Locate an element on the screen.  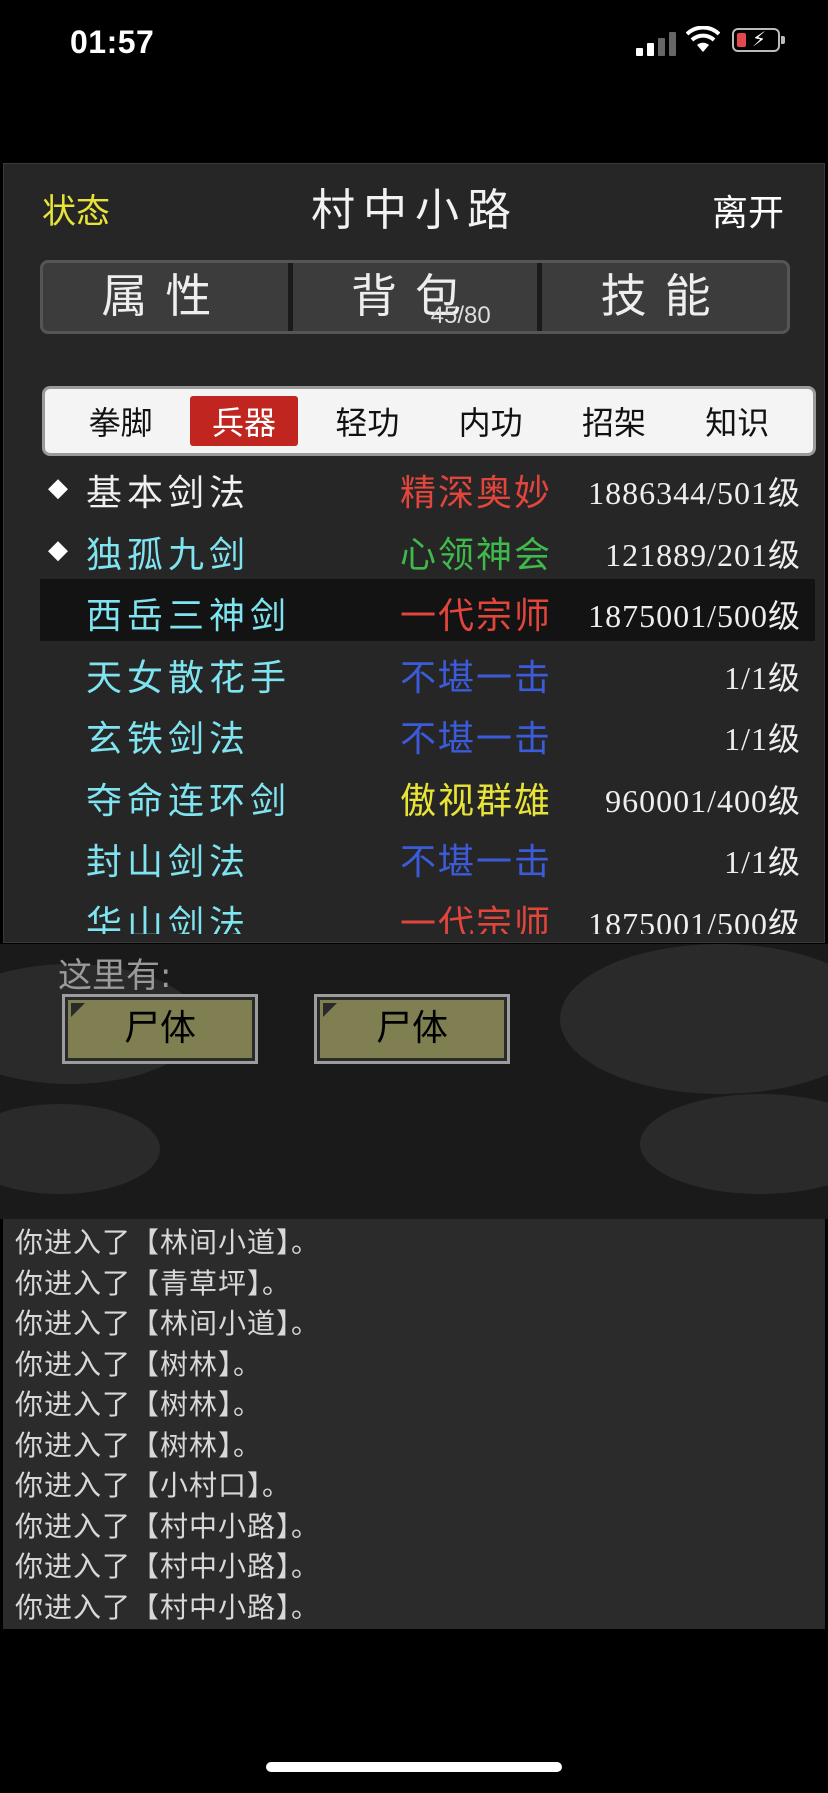
skill-level-title: 心领神会 is located at coordinates (476, 555).